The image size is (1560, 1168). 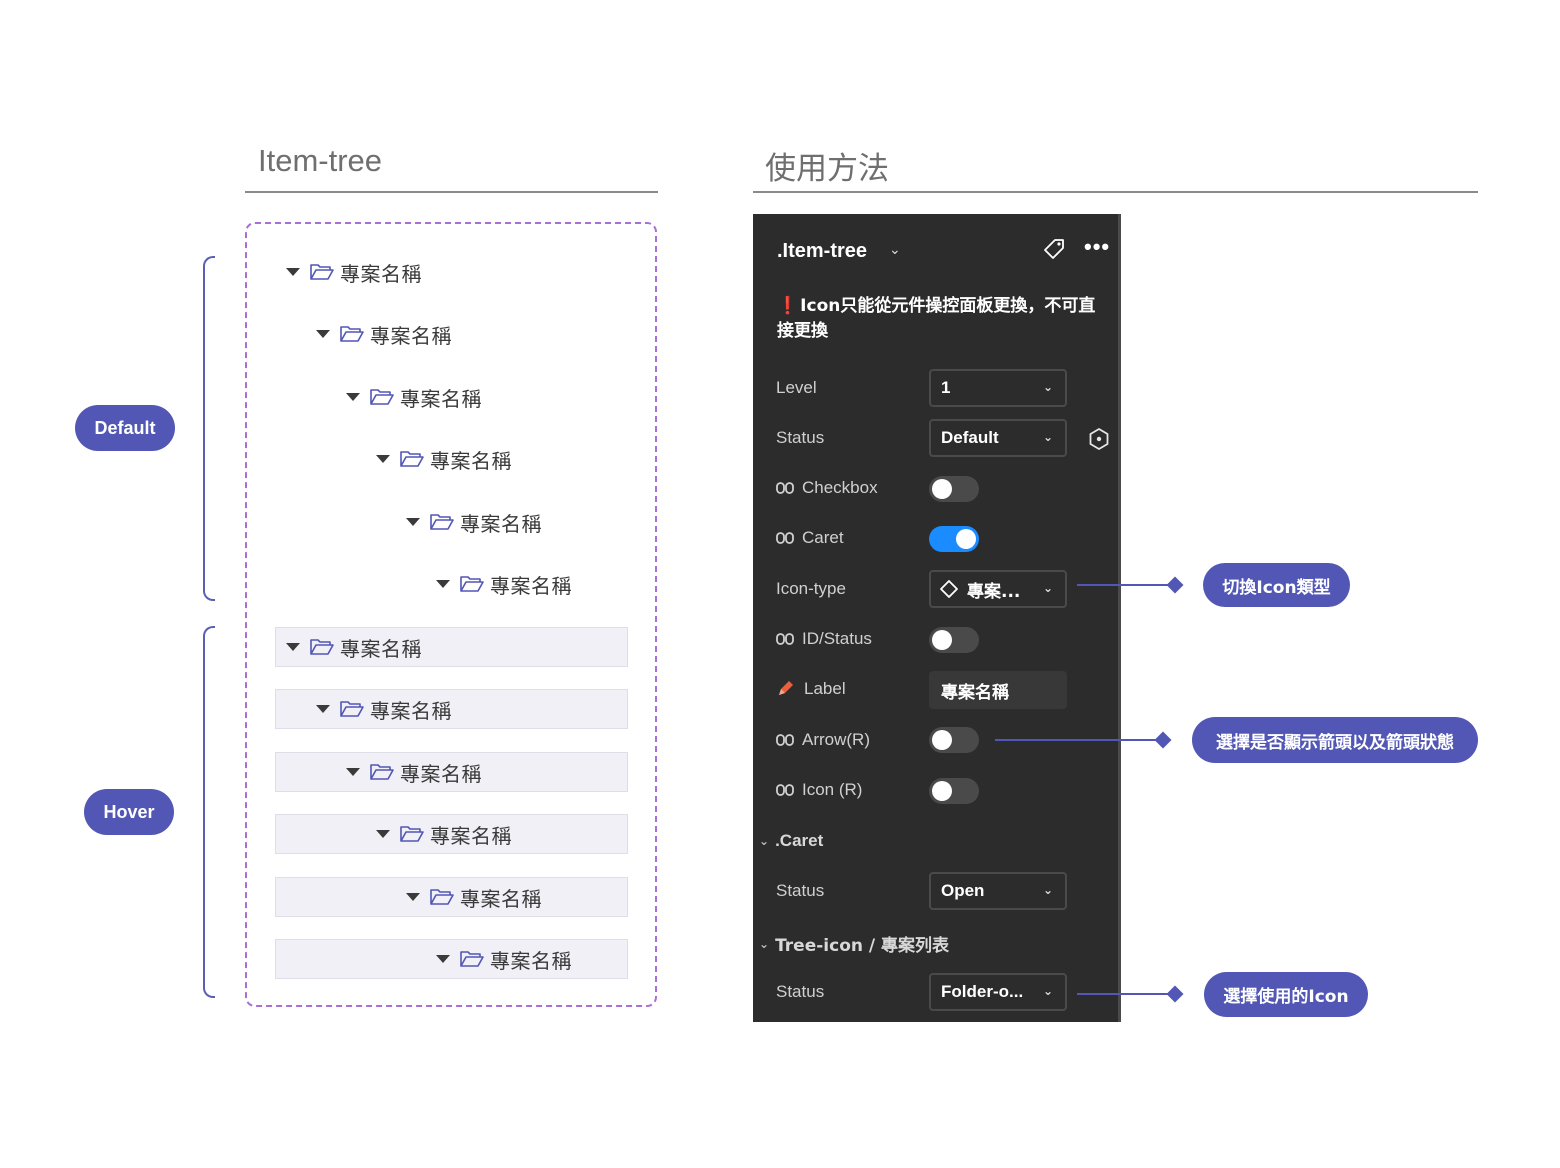 I want to click on caret-section-header: ⌄ .Caret, so click(x=791, y=841).